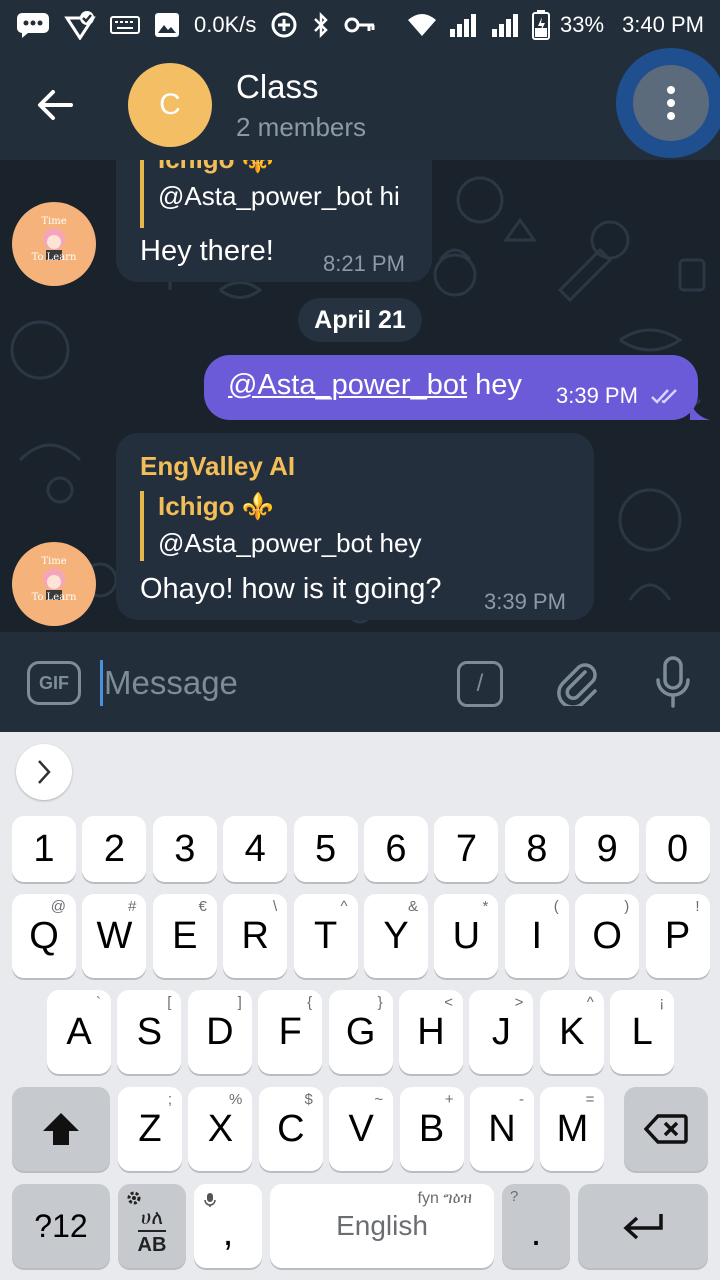 The width and height of the screenshot is (720, 1280). What do you see at coordinates (536, 849) in the screenshot?
I see `key-8: 8` at bounding box center [536, 849].